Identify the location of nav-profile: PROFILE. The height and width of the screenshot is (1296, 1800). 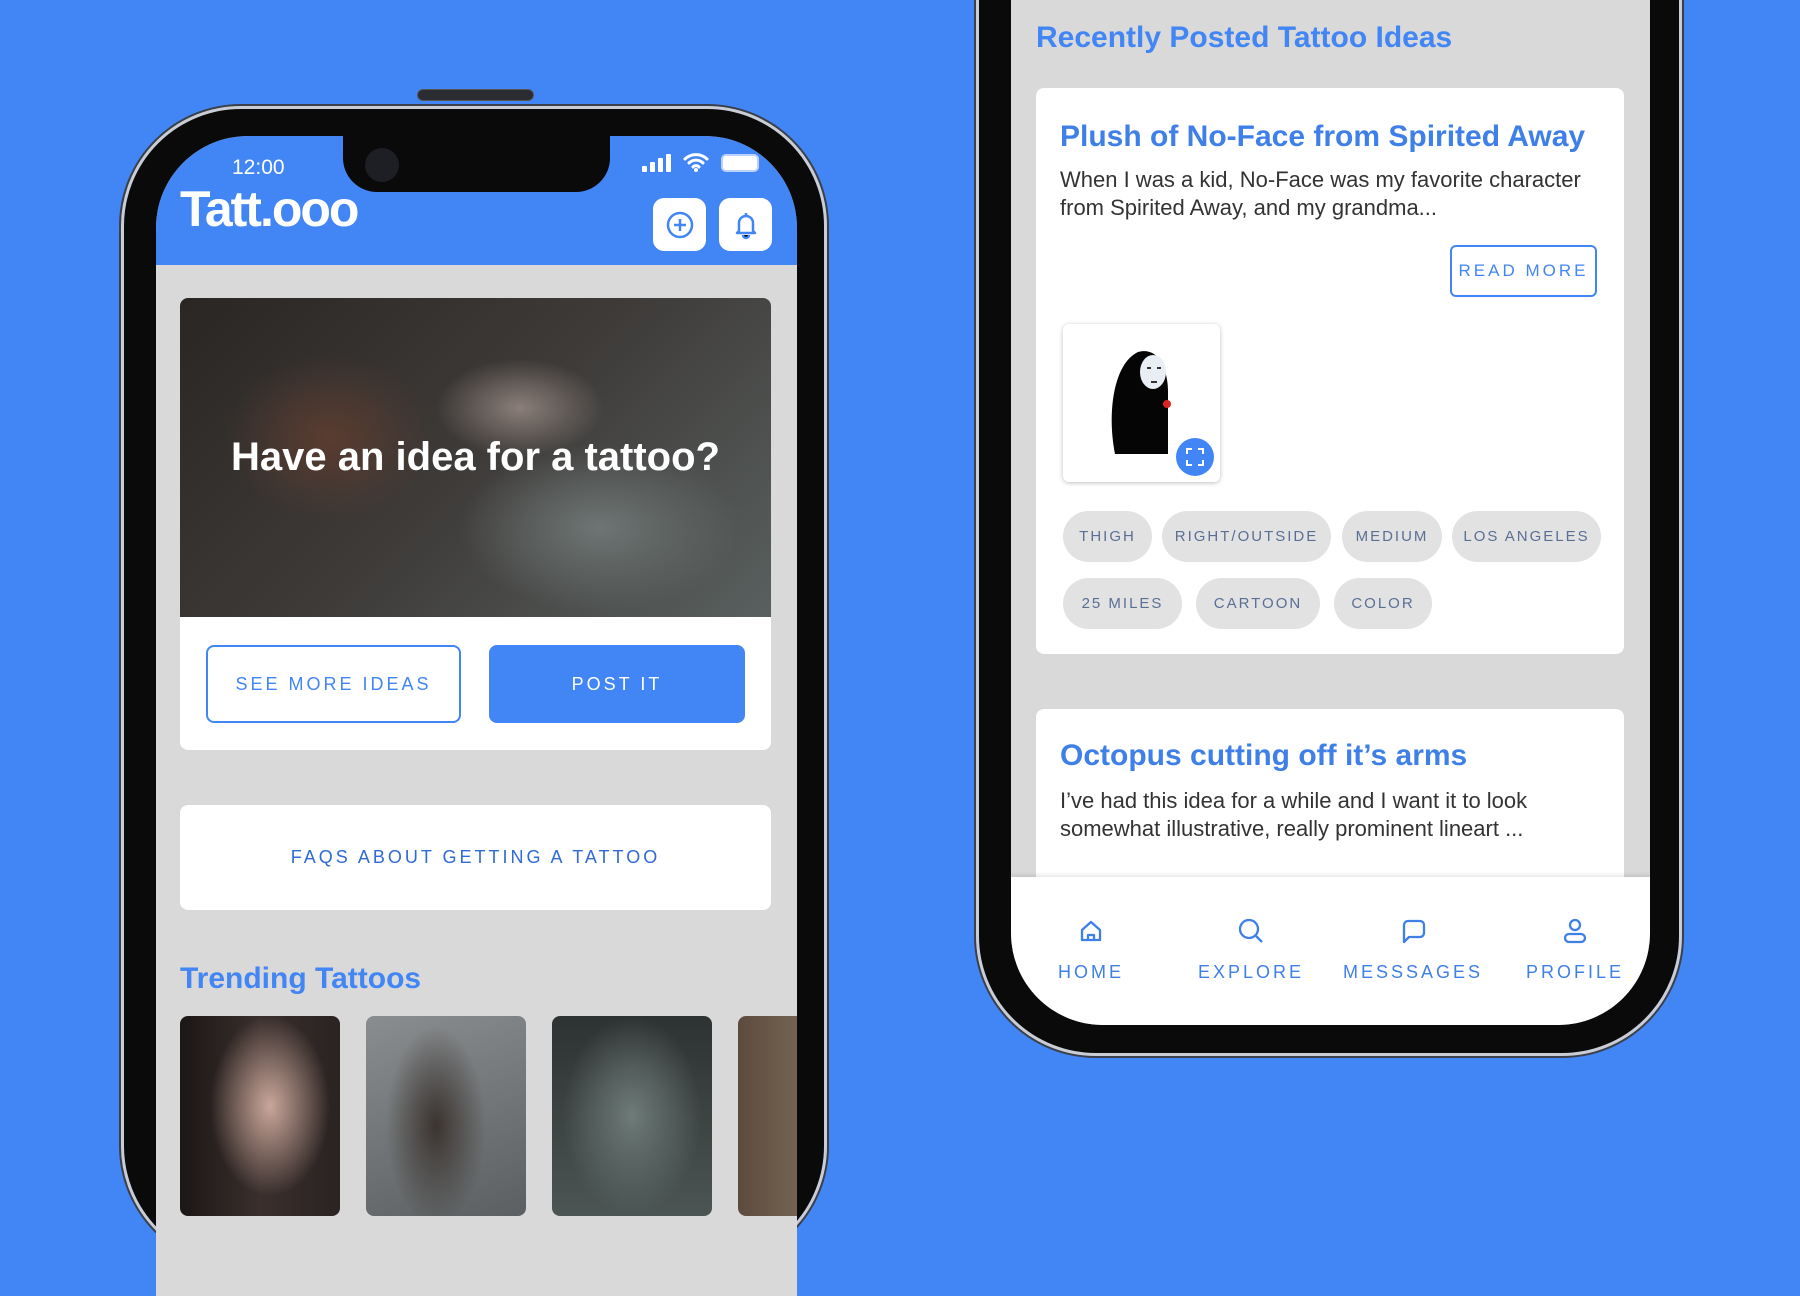
(1572, 950).